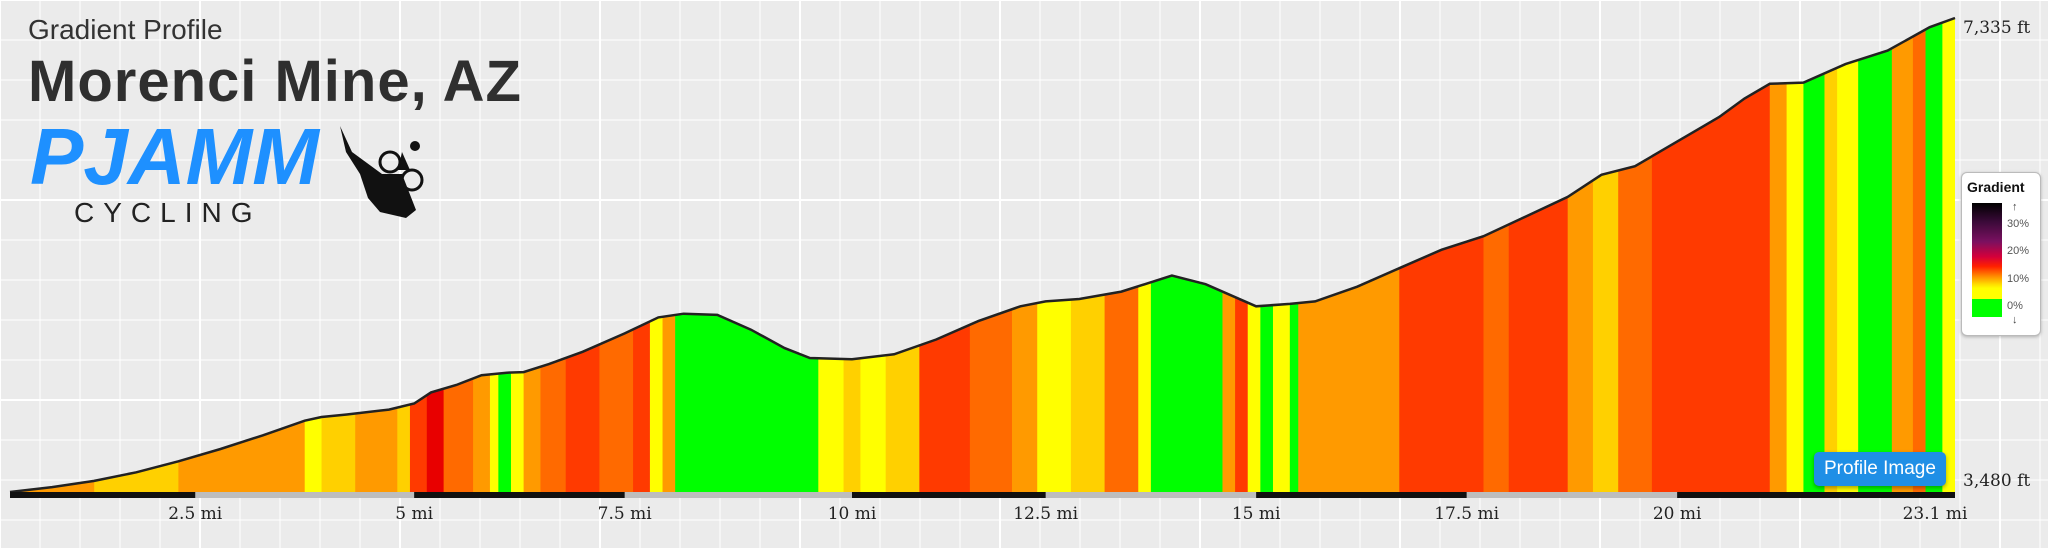 The image size is (2048, 548). Describe the element at coordinates (1045, 514) in the screenshot. I see `x-tick-label: 12.5 mi` at that location.